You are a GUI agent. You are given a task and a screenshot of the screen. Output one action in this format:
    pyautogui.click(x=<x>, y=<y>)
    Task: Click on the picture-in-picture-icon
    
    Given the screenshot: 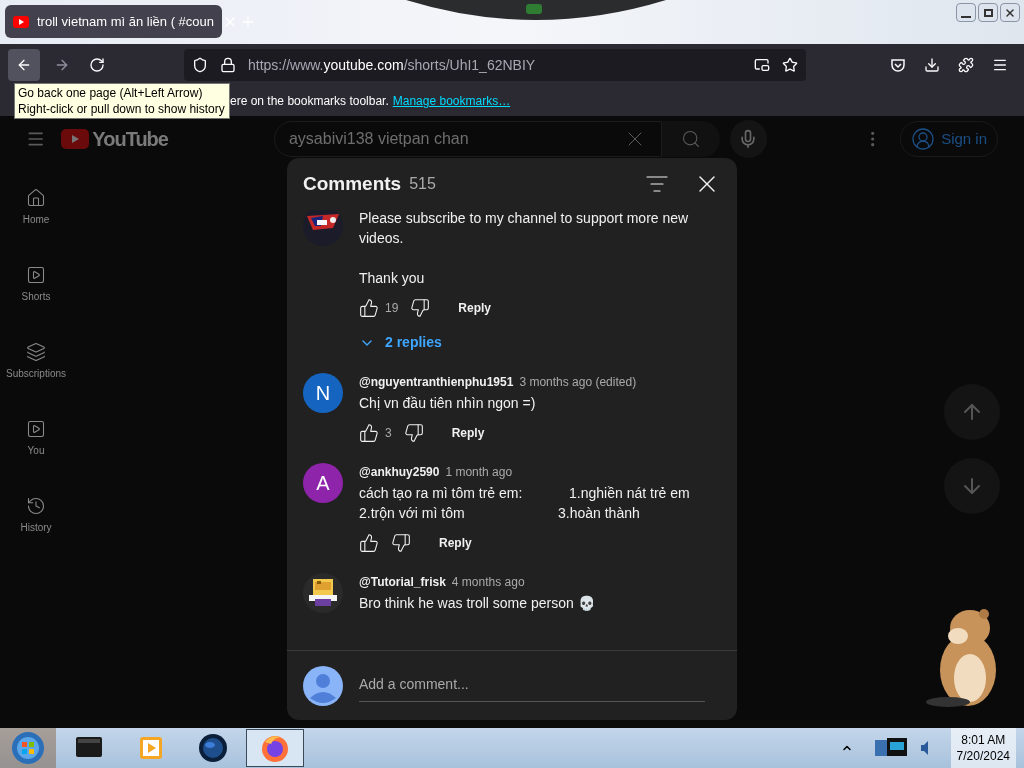 What is the action you would take?
    pyautogui.click(x=762, y=65)
    